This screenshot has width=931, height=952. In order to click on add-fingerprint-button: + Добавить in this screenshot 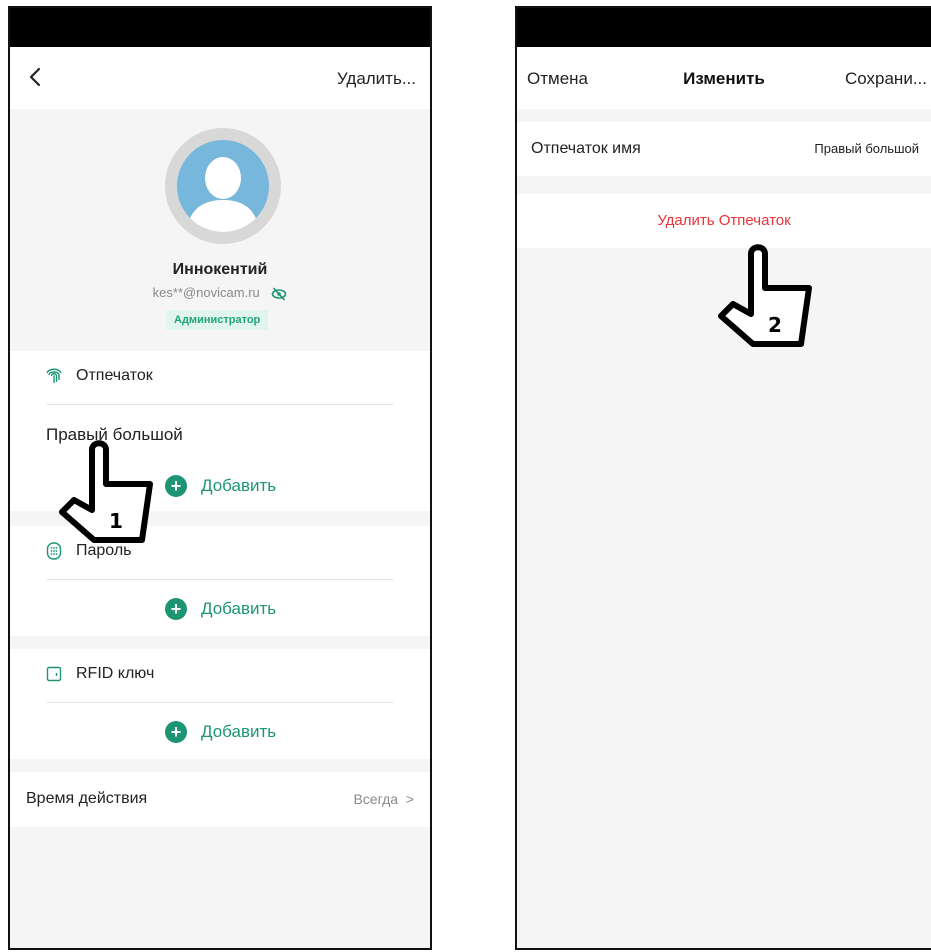, I will do `click(220, 486)`.